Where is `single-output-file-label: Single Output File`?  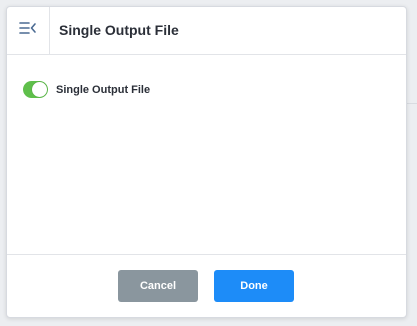 single-output-file-label: Single Output File is located at coordinates (103, 89).